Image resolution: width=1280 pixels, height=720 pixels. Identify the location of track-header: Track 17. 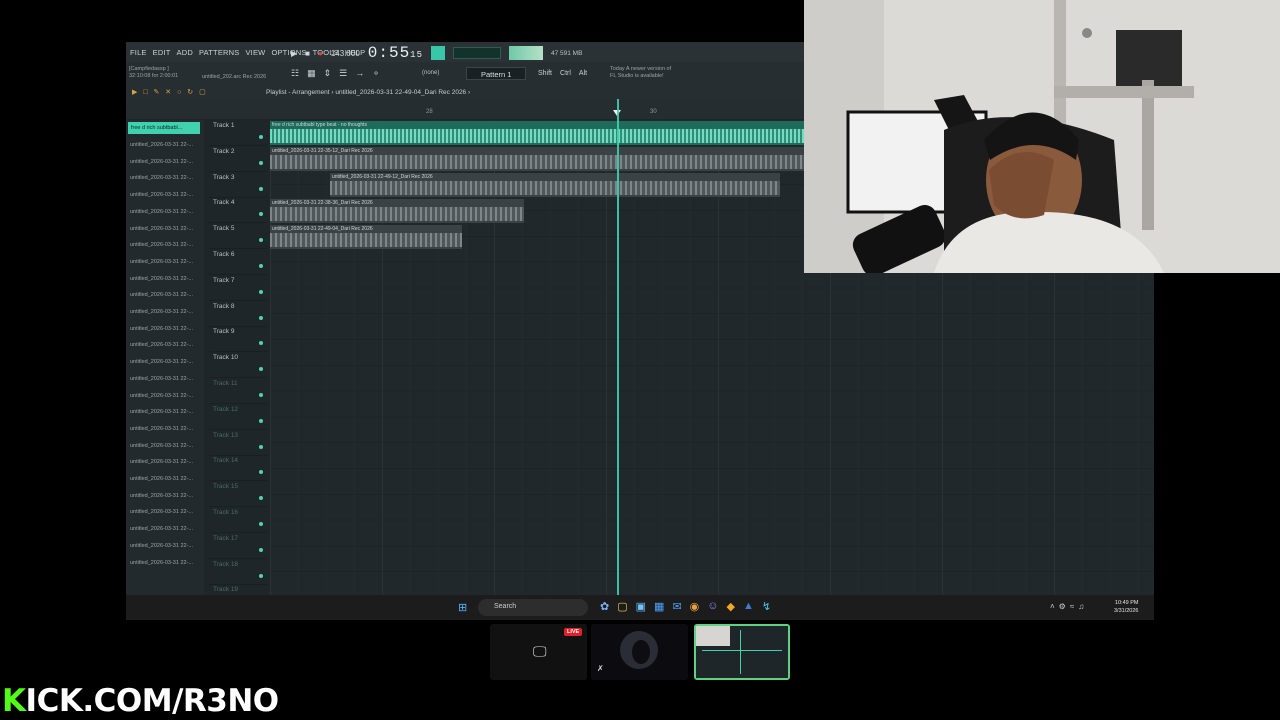
(238, 546).